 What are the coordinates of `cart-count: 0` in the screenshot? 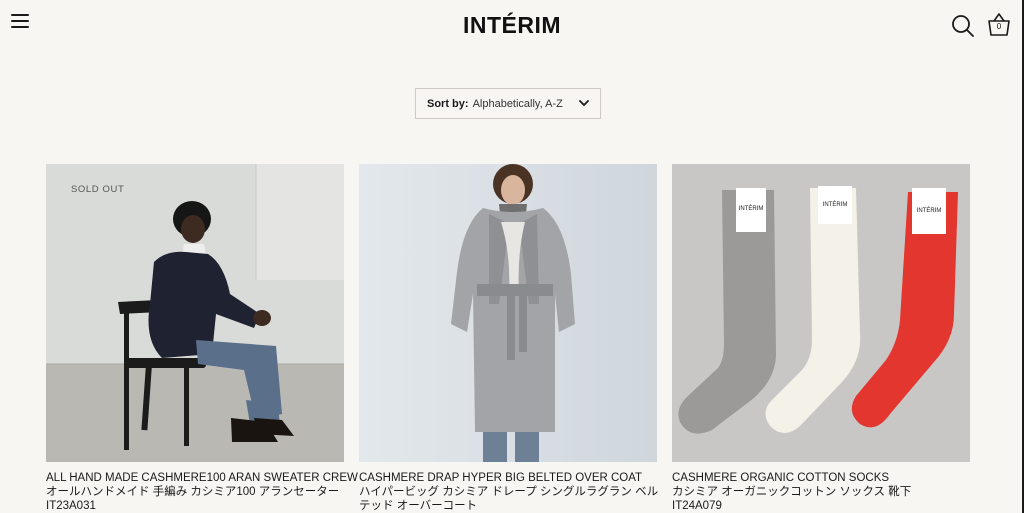 It's located at (999, 26).